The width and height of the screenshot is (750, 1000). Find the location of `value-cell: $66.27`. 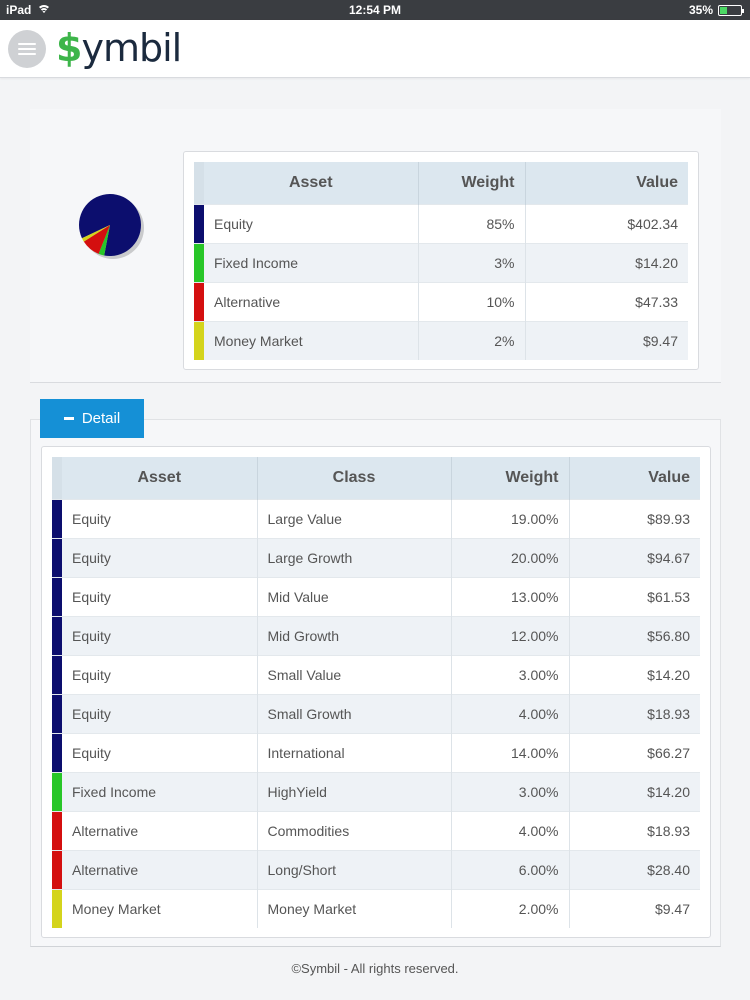

value-cell: $66.27 is located at coordinates (634, 752).